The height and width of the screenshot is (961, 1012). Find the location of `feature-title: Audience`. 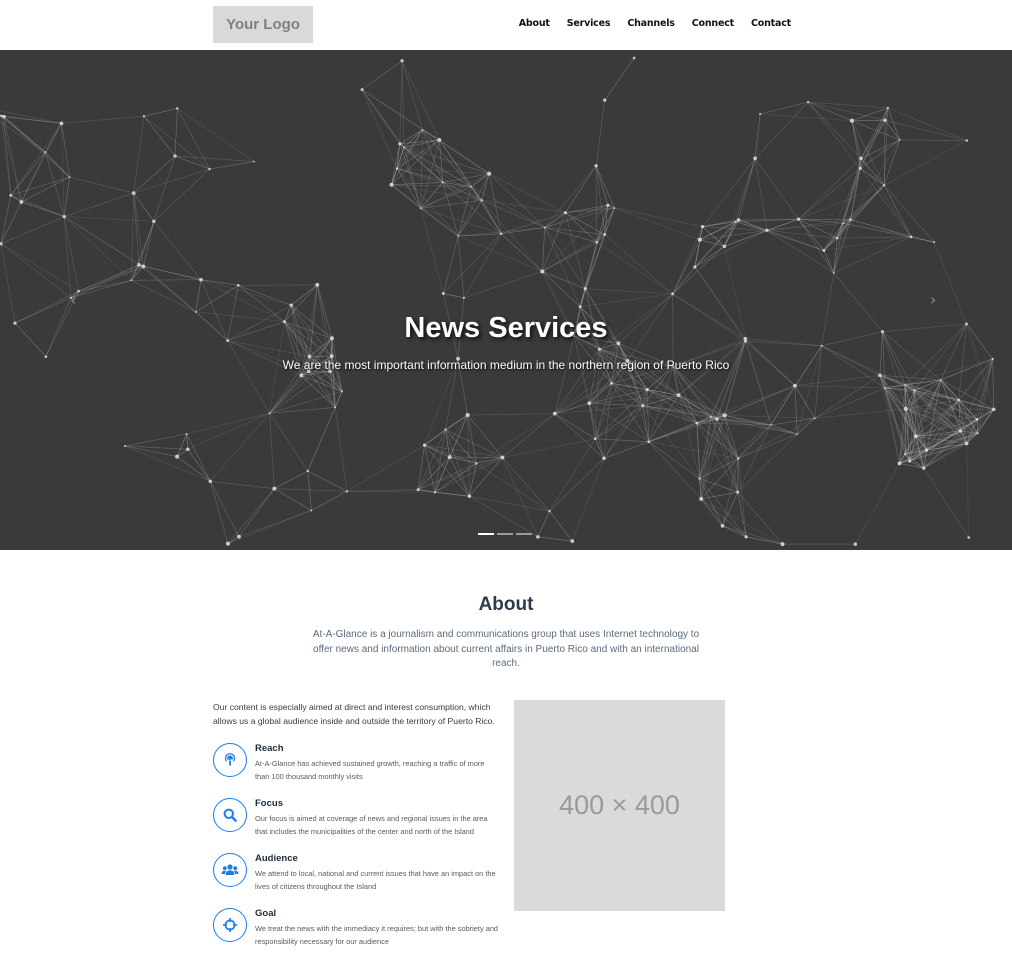

feature-title: Audience is located at coordinates (276, 858).